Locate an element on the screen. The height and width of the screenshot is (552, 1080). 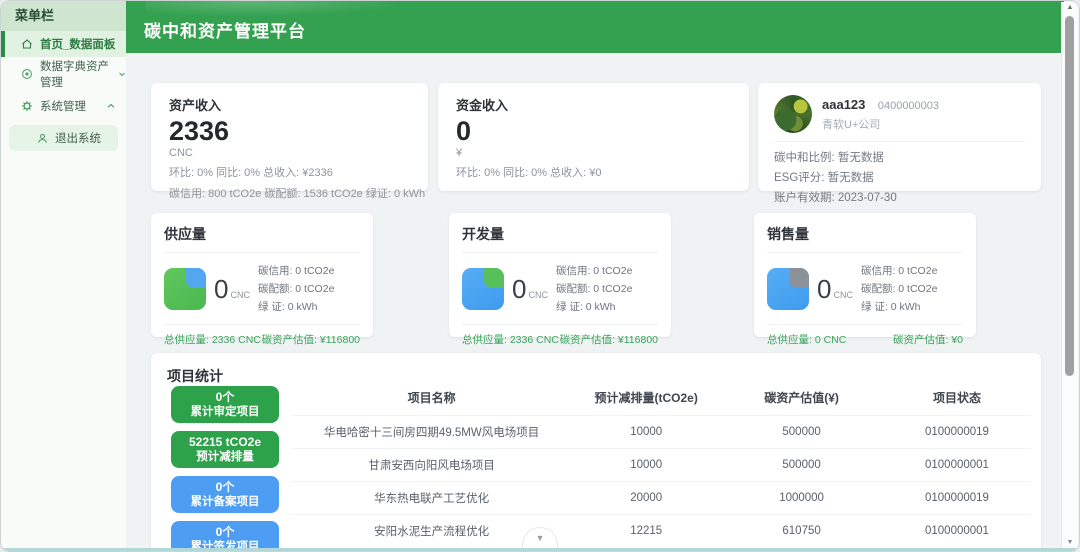
col-expected-reduction: 预计减排量(tCO2e) is located at coordinates (646, 398).